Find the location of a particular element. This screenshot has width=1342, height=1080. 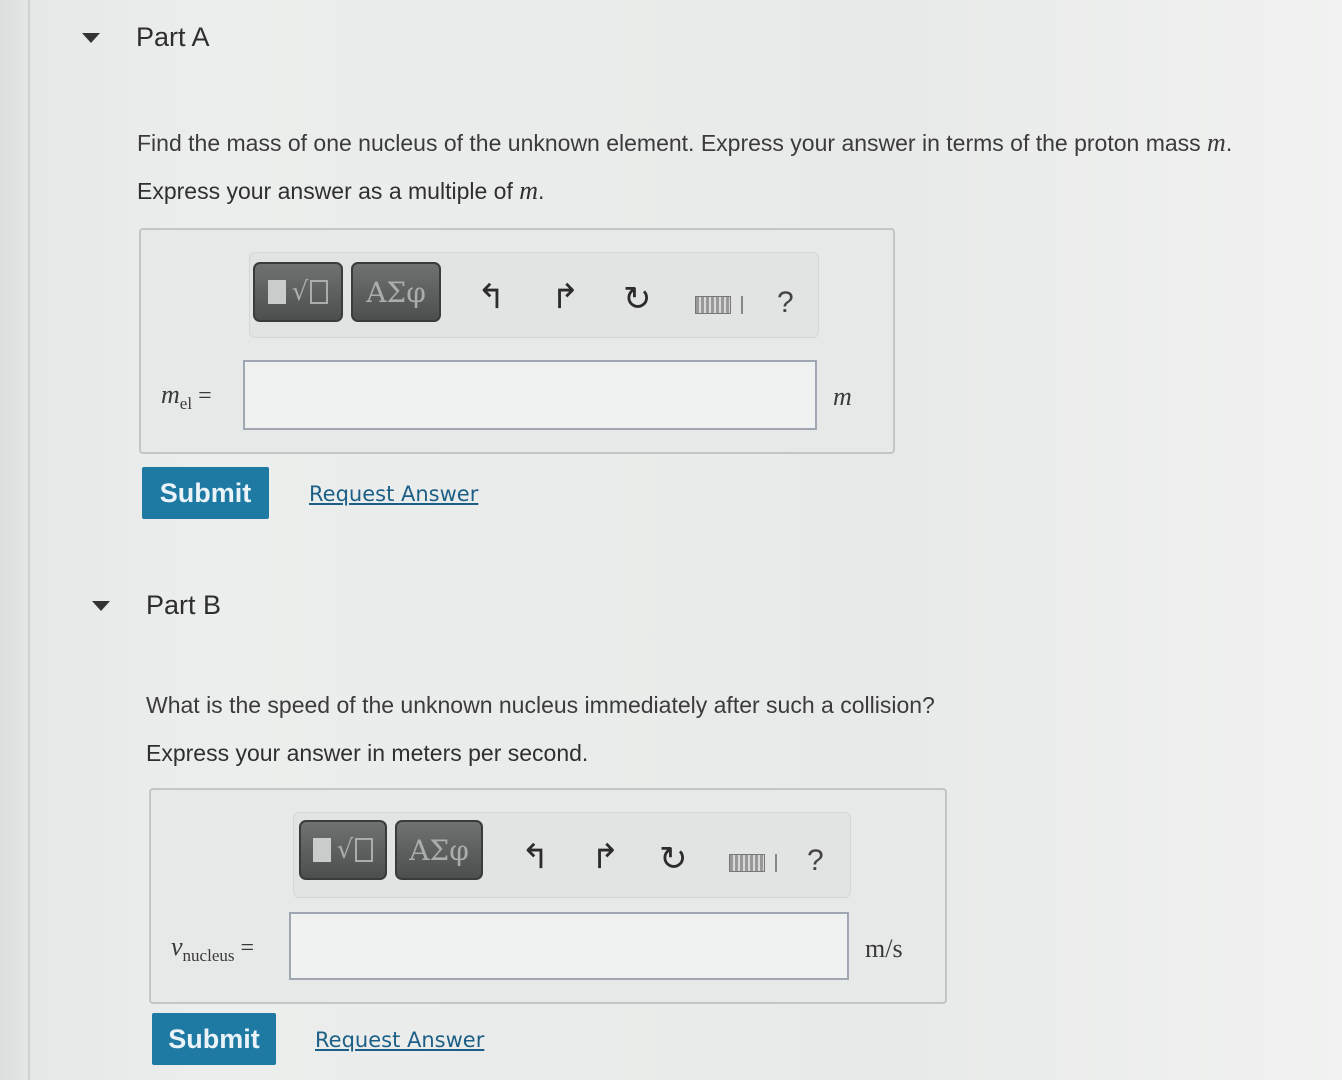

part-a-prompt-end: . is located at coordinates (1229, 143).